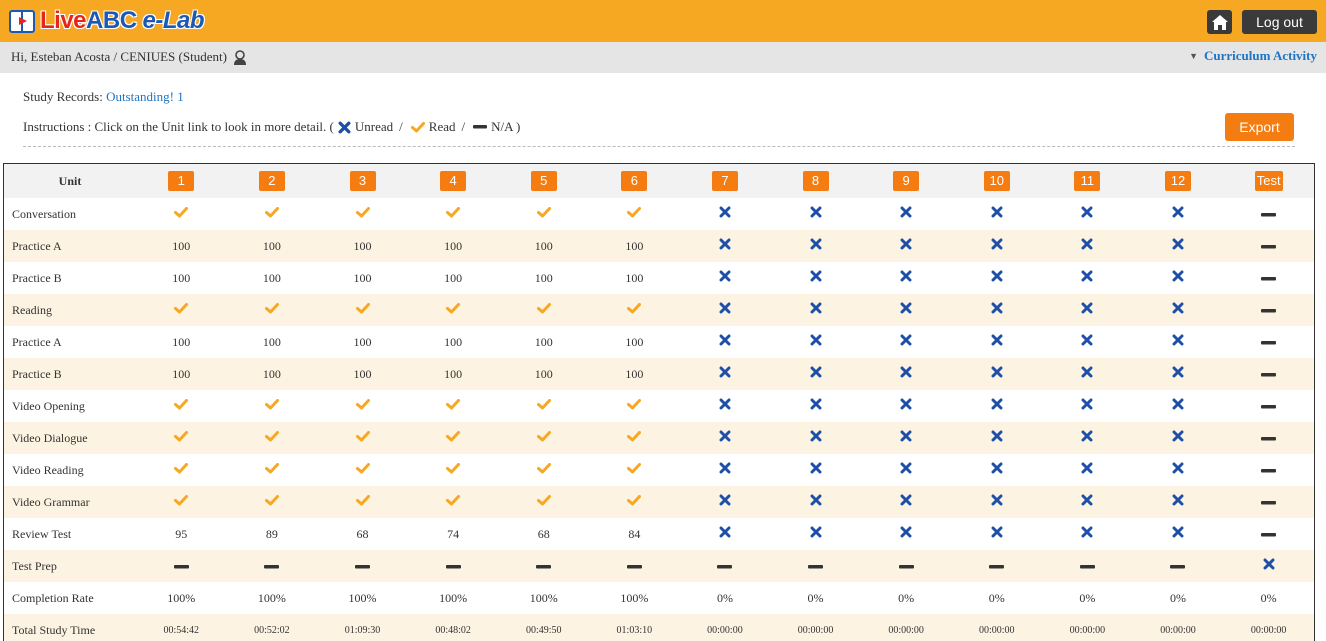 The image size is (1326, 641). I want to click on unit-link: 12, so click(1177, 181).